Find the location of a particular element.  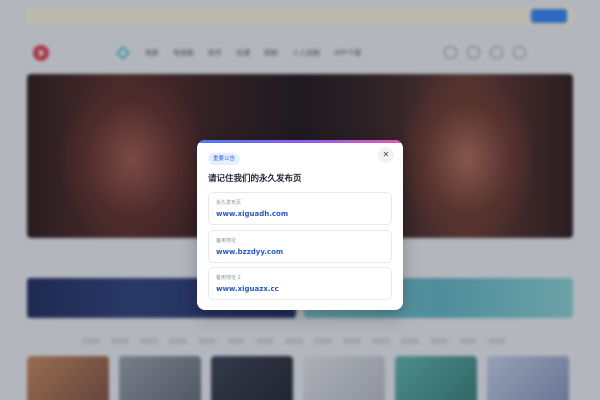

address-label: 永久发布页 is located at coordinates (229, 203).